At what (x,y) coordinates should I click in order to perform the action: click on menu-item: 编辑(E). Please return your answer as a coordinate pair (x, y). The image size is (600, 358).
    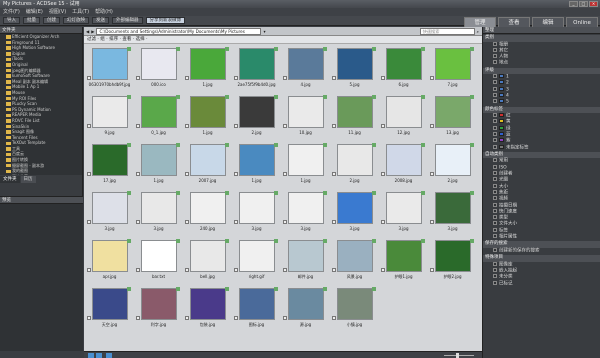
    Looking at the image, I should click on (34, 12).